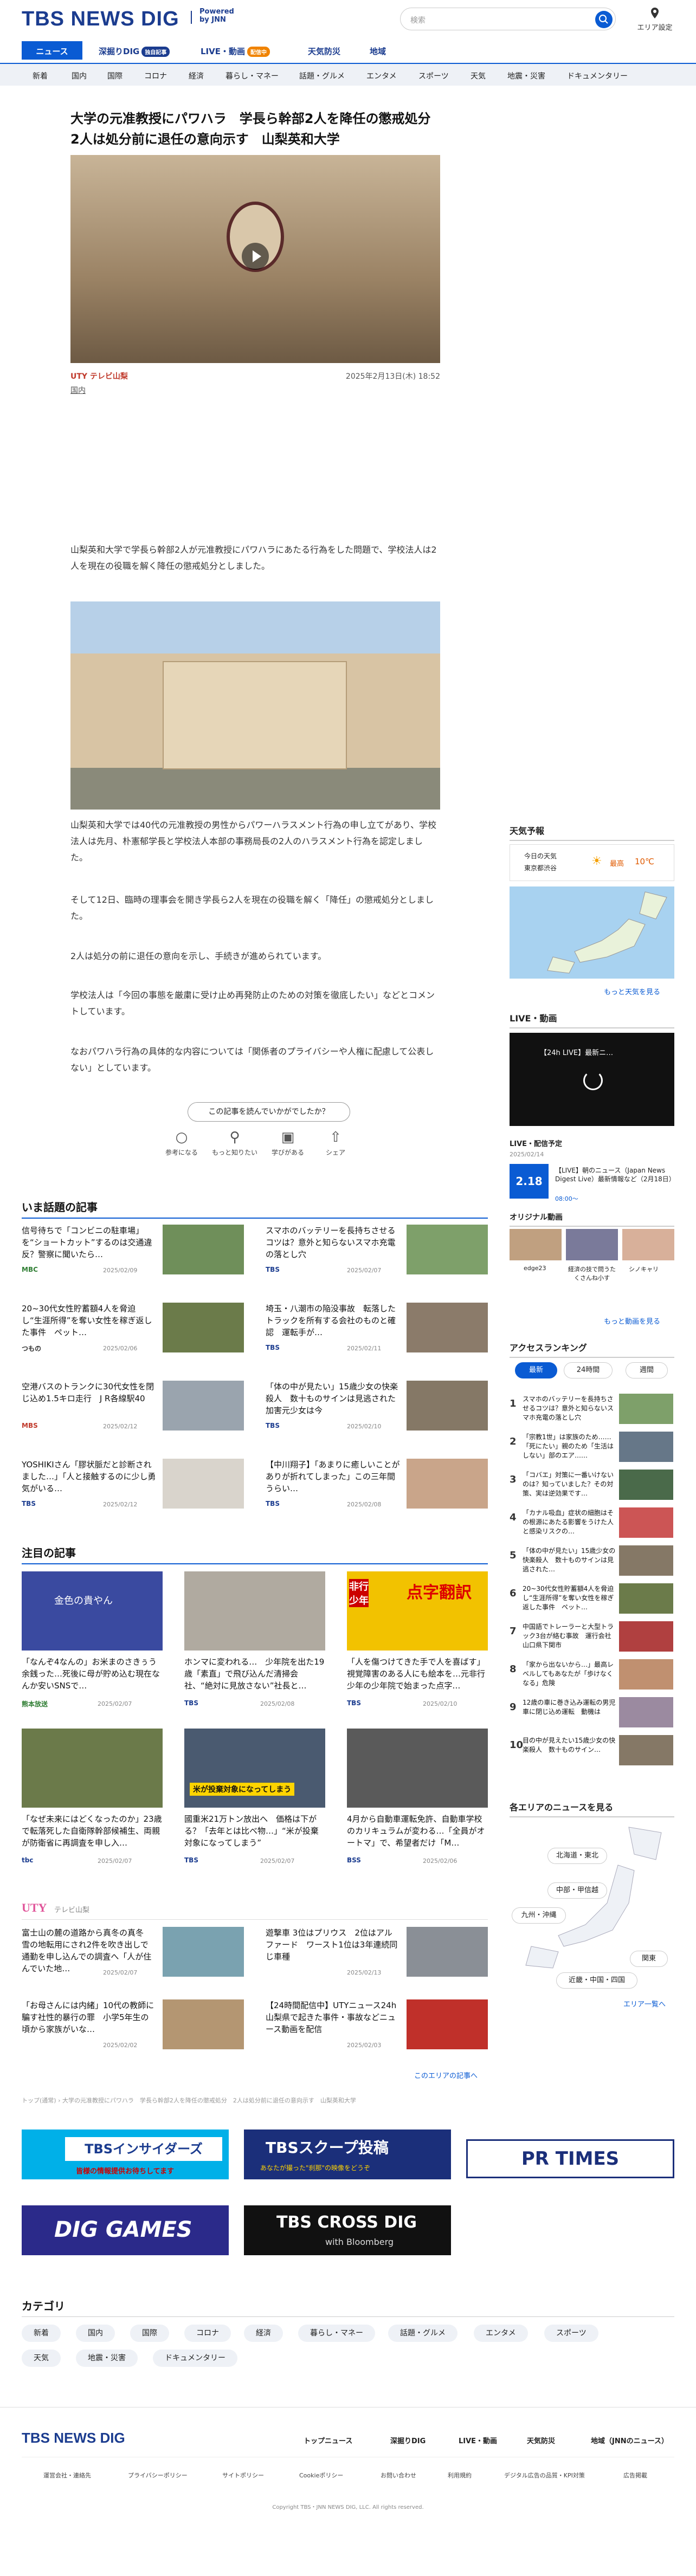 The height and width of the screenshot is (2576, 696). What do you see at coordinates (378, 50) in the screenshot?
I see `tab-region: 地域` at bounding box center [378, 50].